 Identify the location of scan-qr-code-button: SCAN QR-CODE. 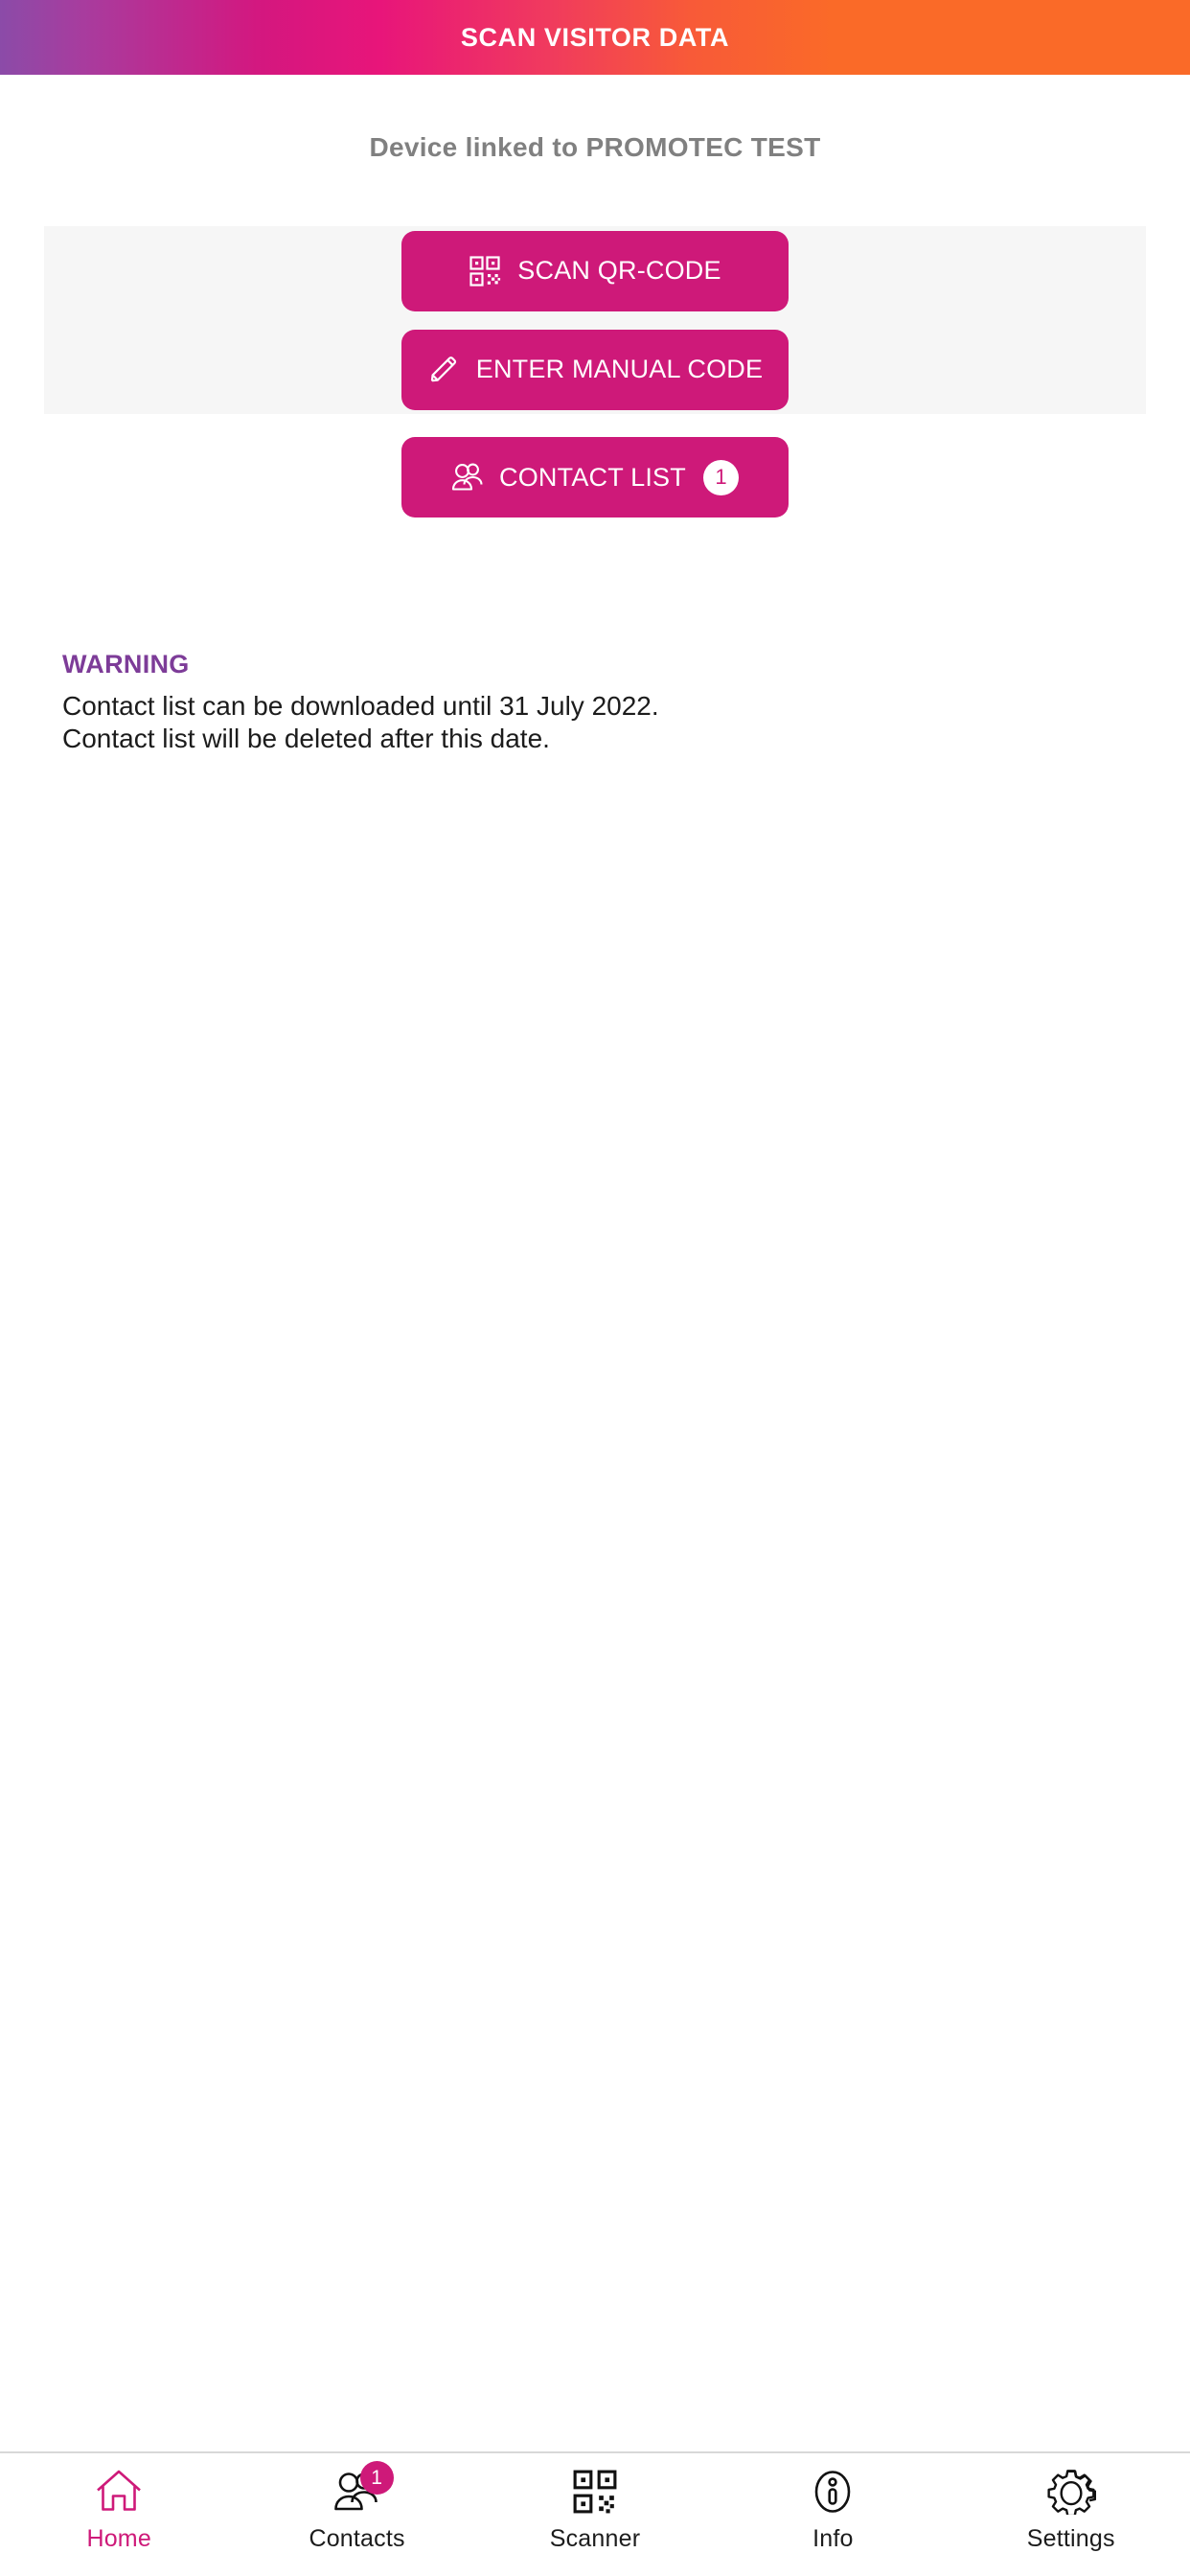
(595, 270).